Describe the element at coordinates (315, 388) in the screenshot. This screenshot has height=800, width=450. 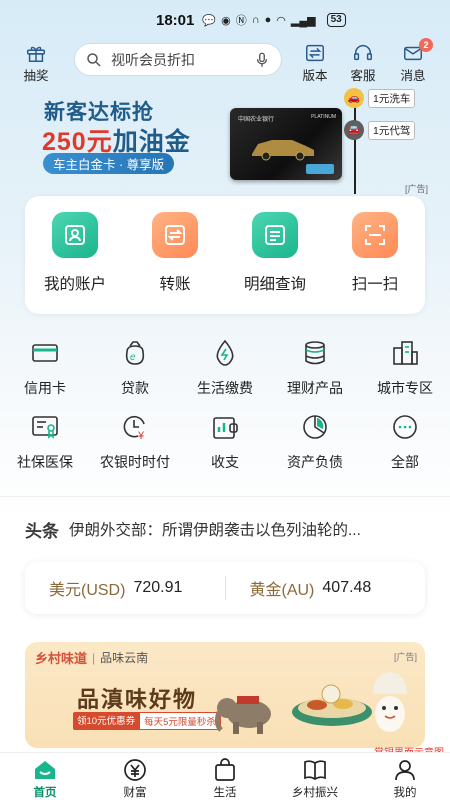
I see `service-label: 理财产品` at that location.